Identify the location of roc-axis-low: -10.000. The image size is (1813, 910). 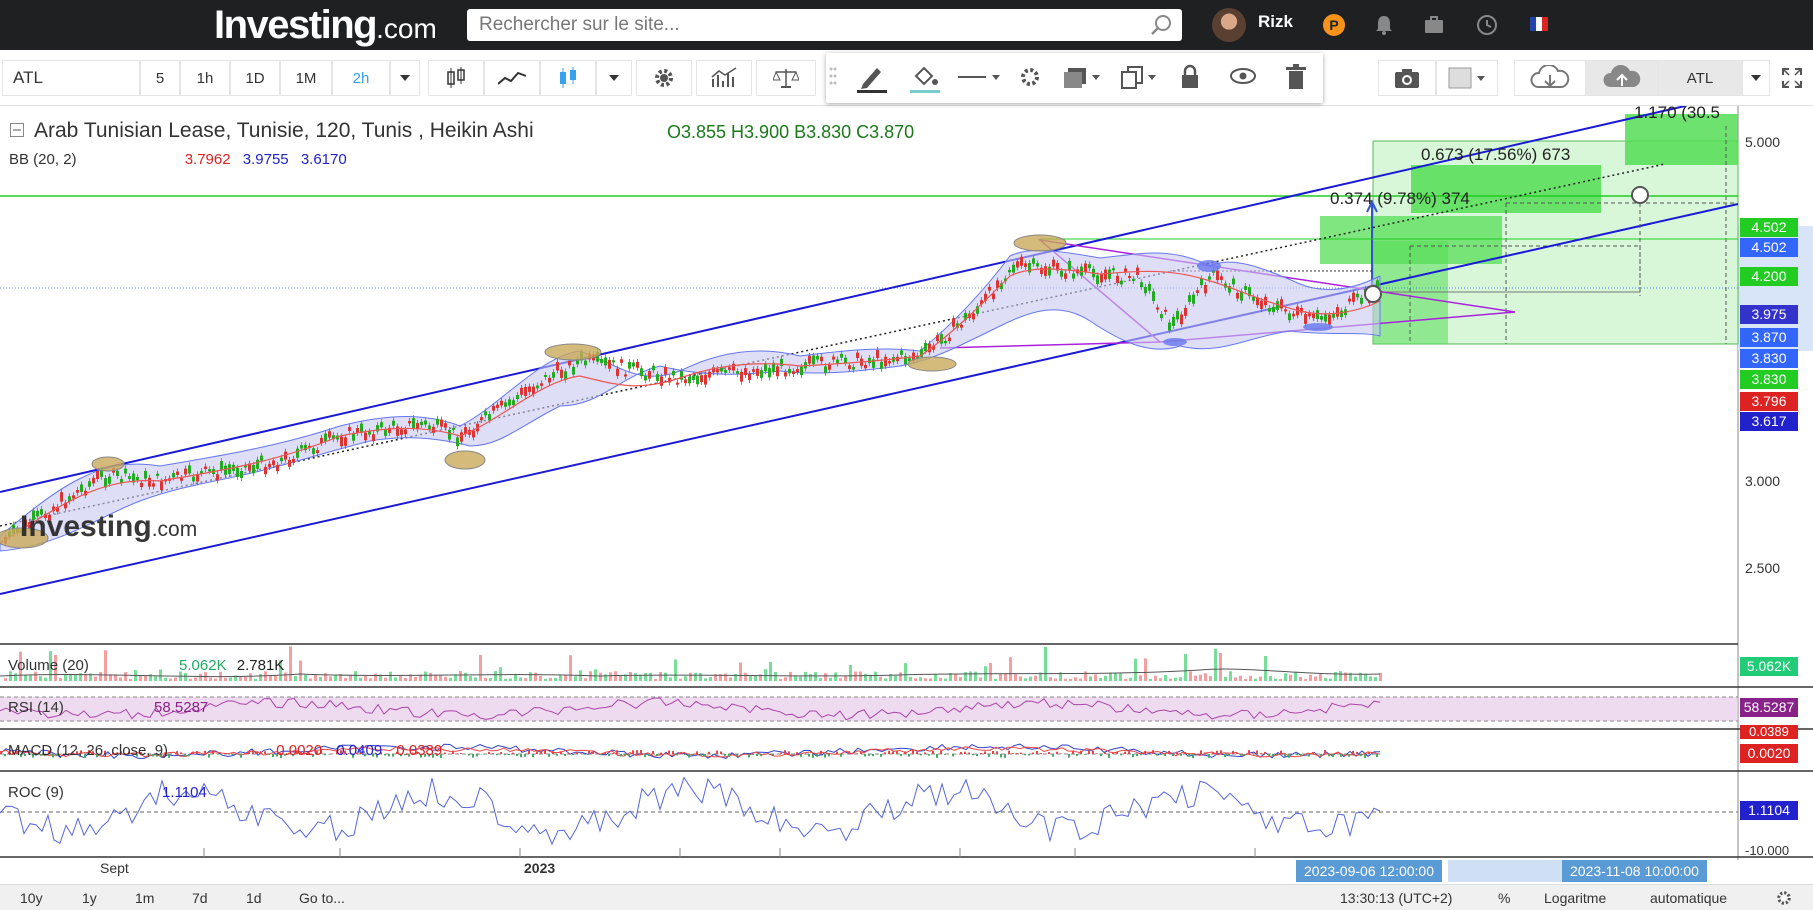
(1767, 850).